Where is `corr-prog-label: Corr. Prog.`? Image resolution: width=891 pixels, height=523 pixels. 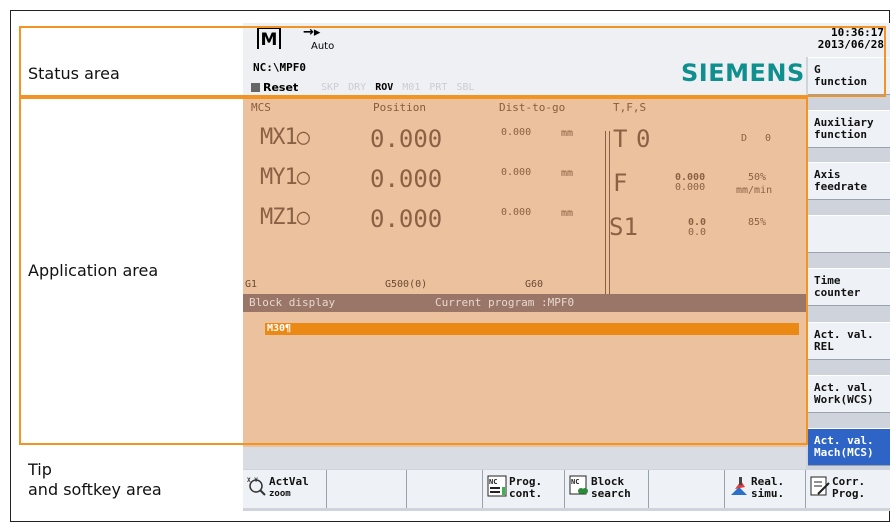 corr-prog-label: Corr. Prog. is located at coordinates (848, 488).